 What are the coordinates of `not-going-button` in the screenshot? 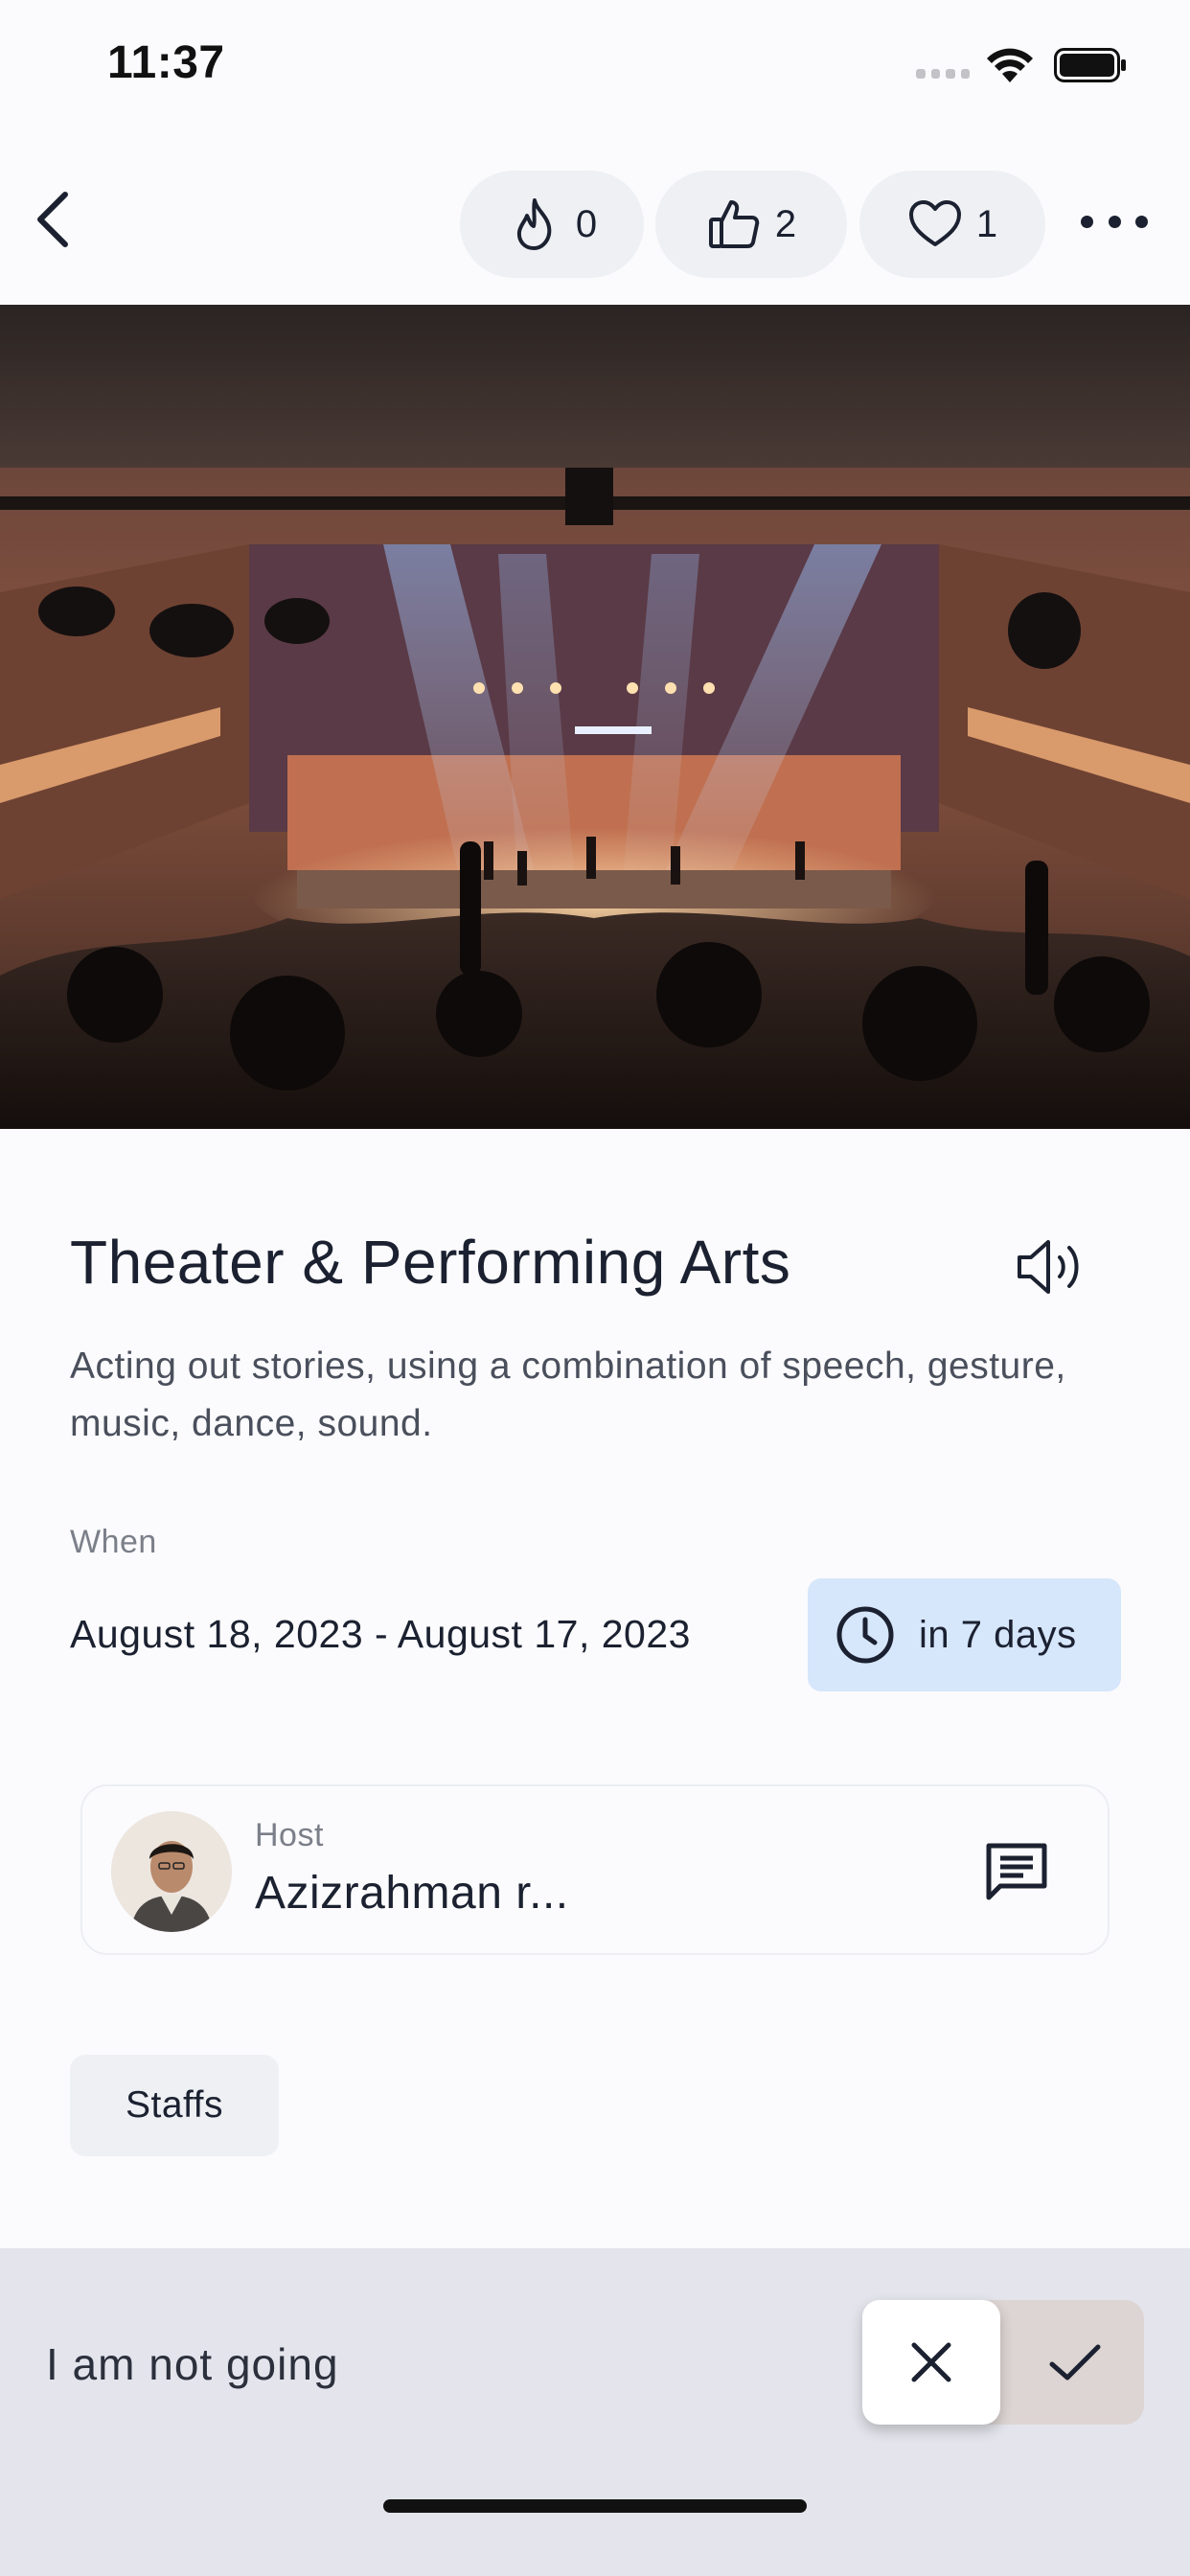 It's located at (931, 2363).